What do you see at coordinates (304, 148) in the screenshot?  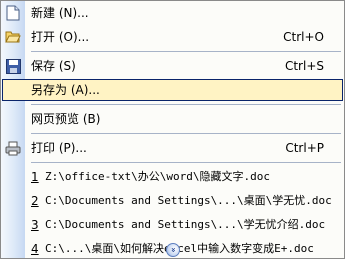 I see `shortcut-text: Ctrl+P` at bounding box center [304, 148].